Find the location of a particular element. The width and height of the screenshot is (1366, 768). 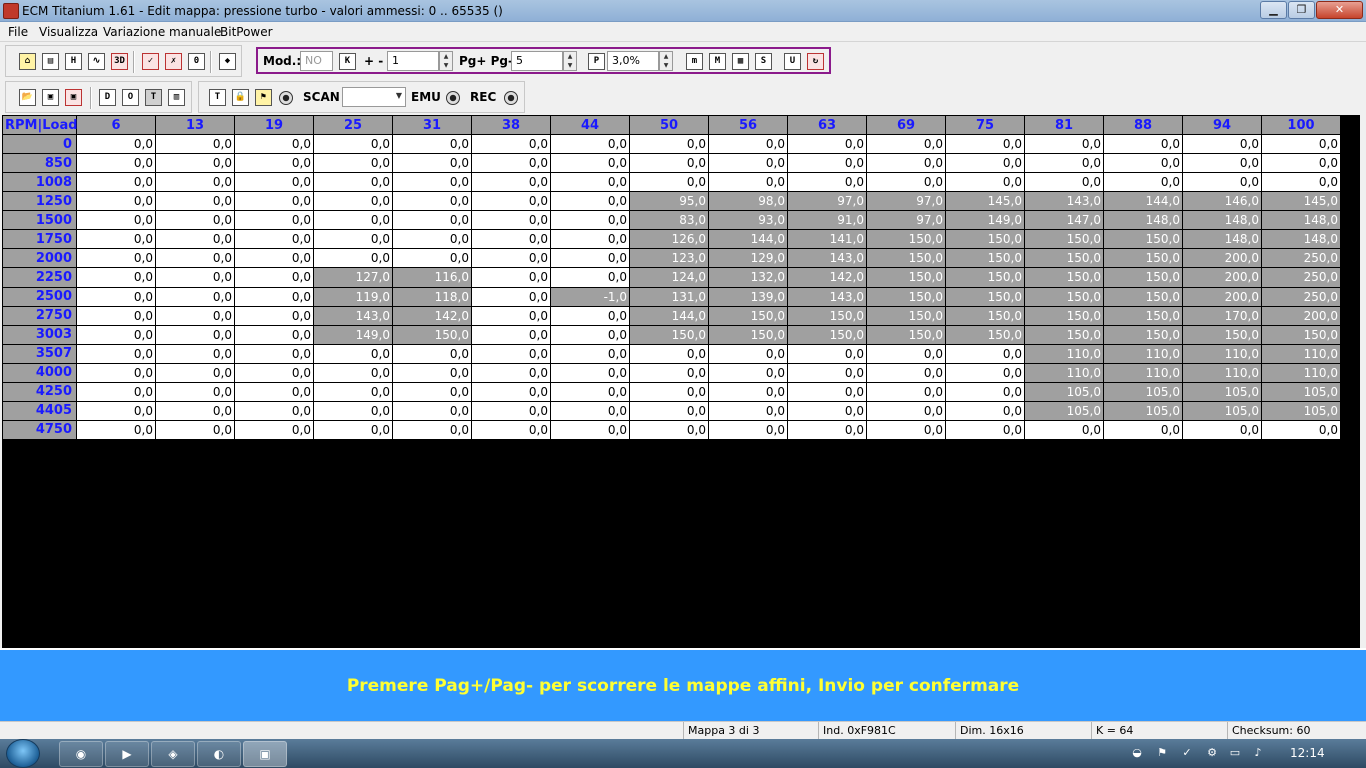

map-cell: 170,0 is located at coordinates (1222, 315).